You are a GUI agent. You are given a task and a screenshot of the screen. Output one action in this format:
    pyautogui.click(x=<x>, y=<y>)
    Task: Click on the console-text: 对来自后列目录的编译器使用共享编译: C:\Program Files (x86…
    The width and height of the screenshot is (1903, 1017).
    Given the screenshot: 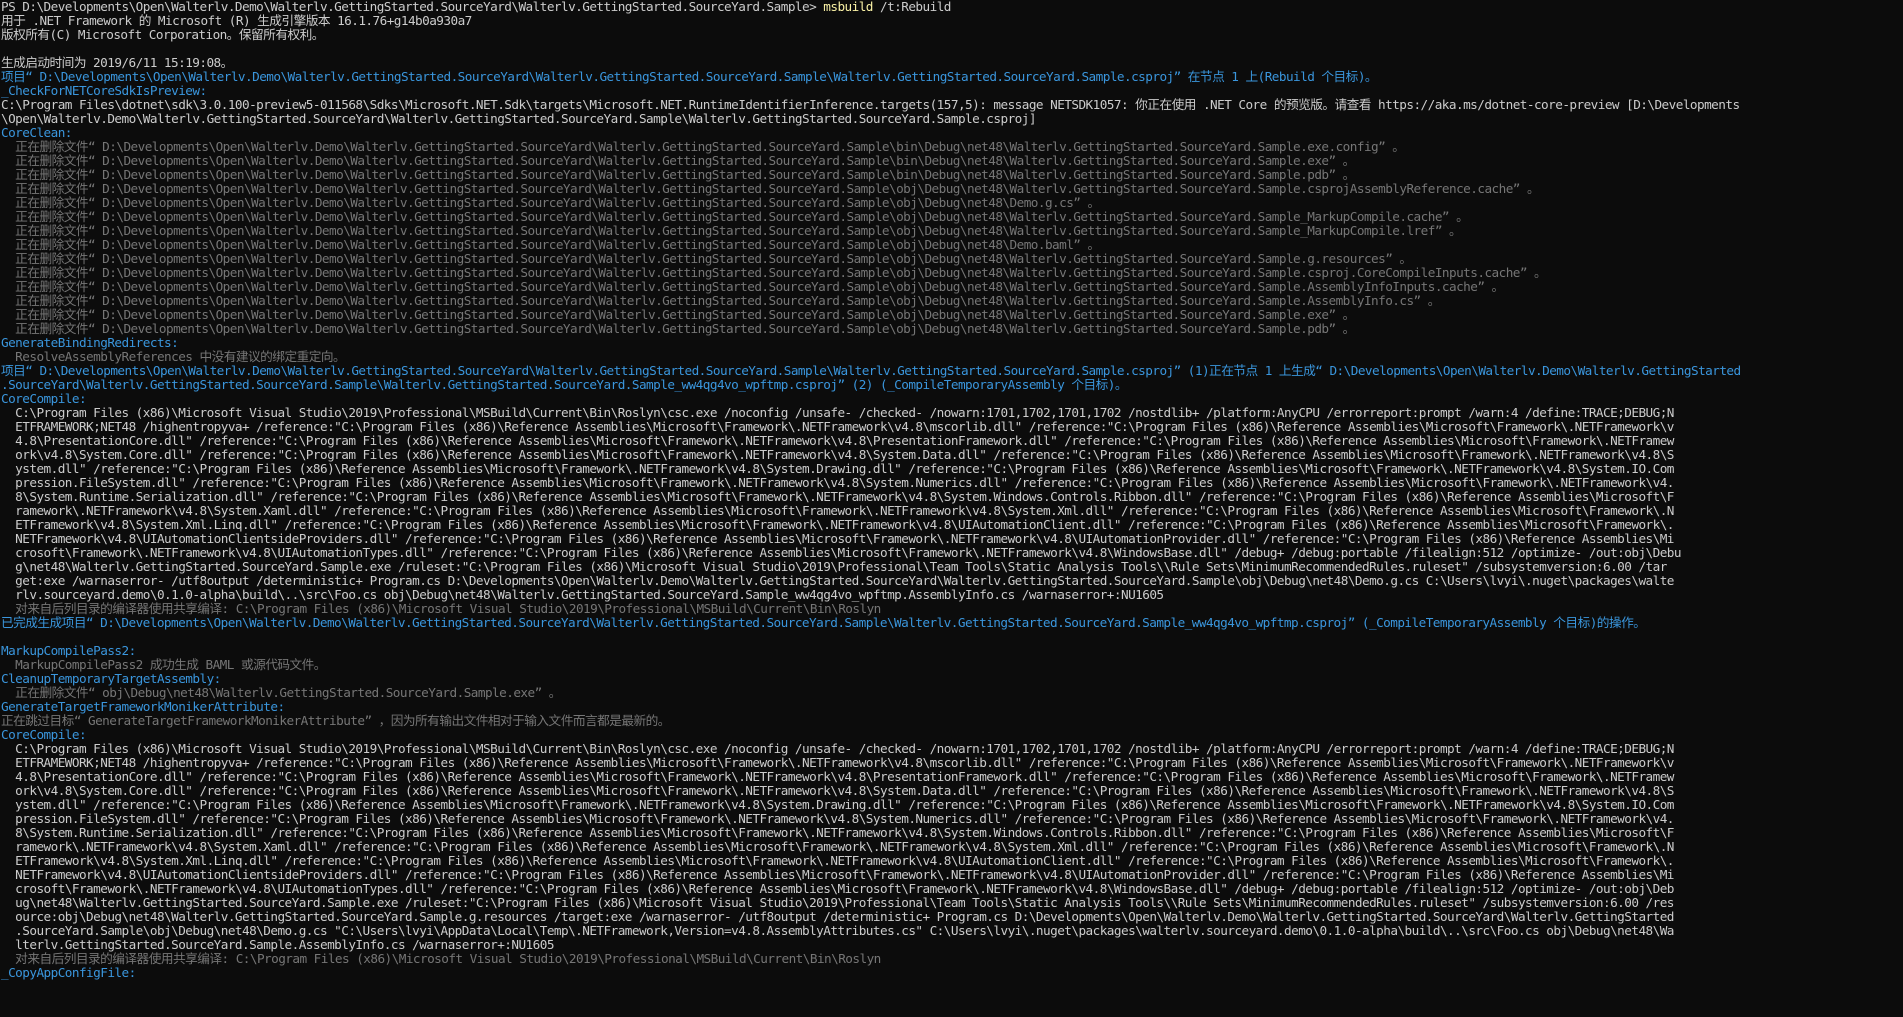 What is the action you would take?
    pyautogui.click(x=441, y=609)
    